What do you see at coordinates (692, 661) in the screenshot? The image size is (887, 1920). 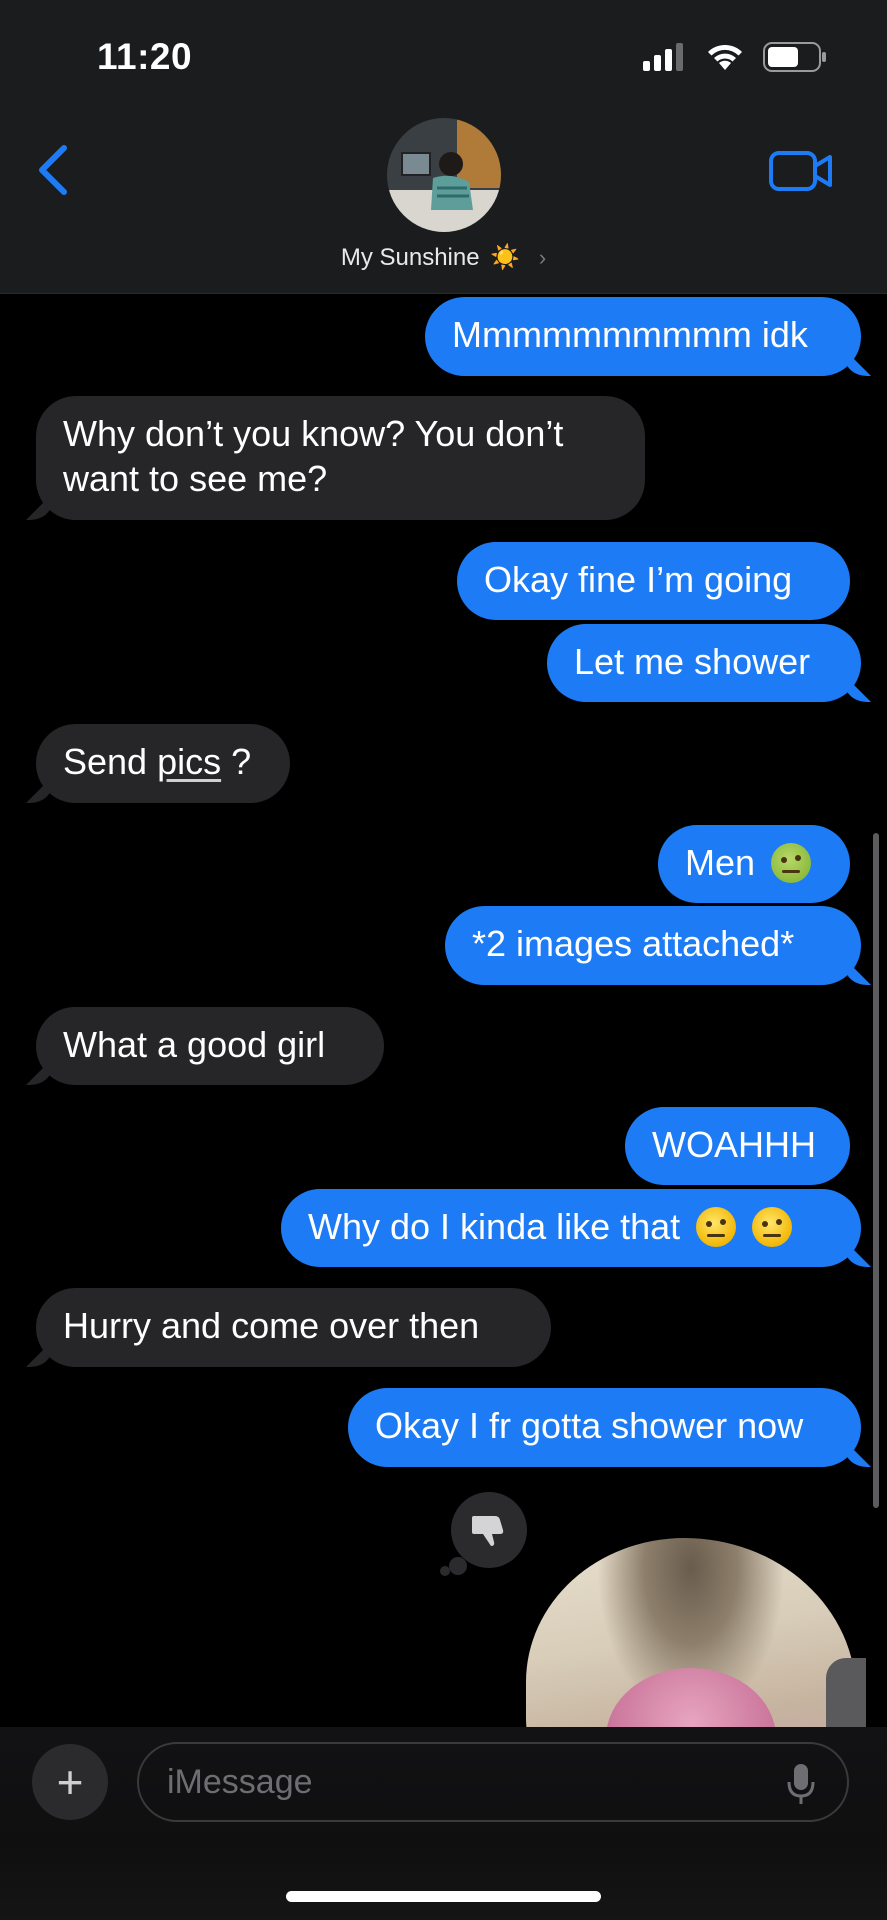 I see `message-text: Let me shower` at bounding box center [692, 661].